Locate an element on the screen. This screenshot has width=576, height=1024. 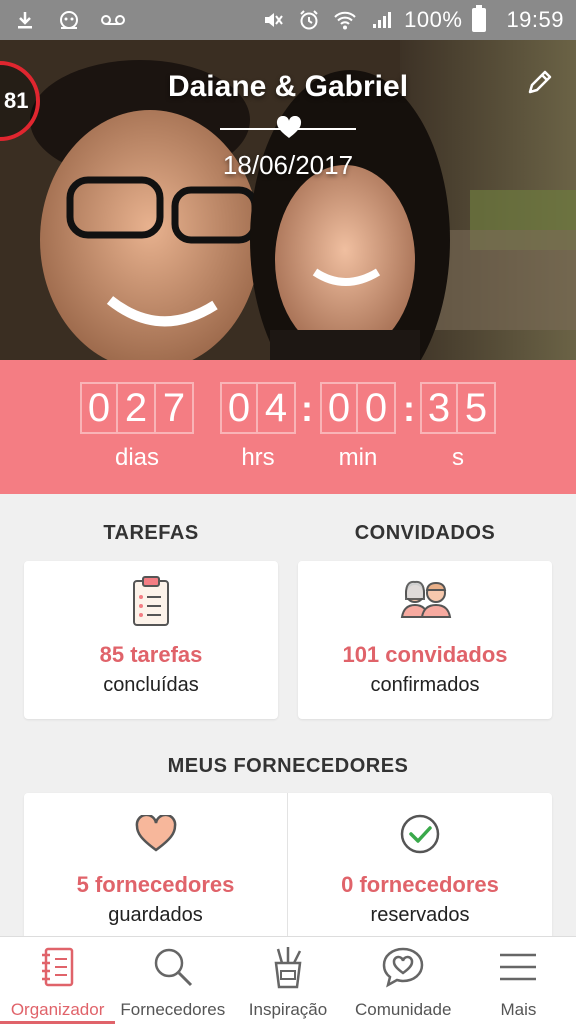
clipboard-checklist-icon is located at coordinates (151, 603).